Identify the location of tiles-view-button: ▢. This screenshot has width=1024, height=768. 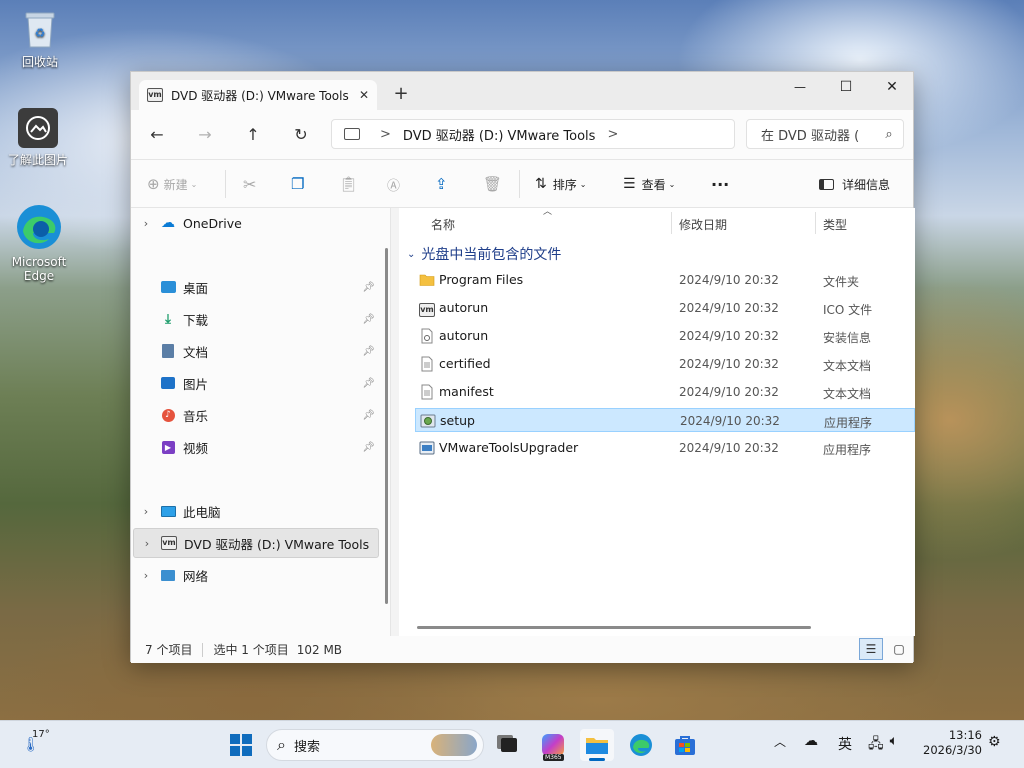
(899, 649).